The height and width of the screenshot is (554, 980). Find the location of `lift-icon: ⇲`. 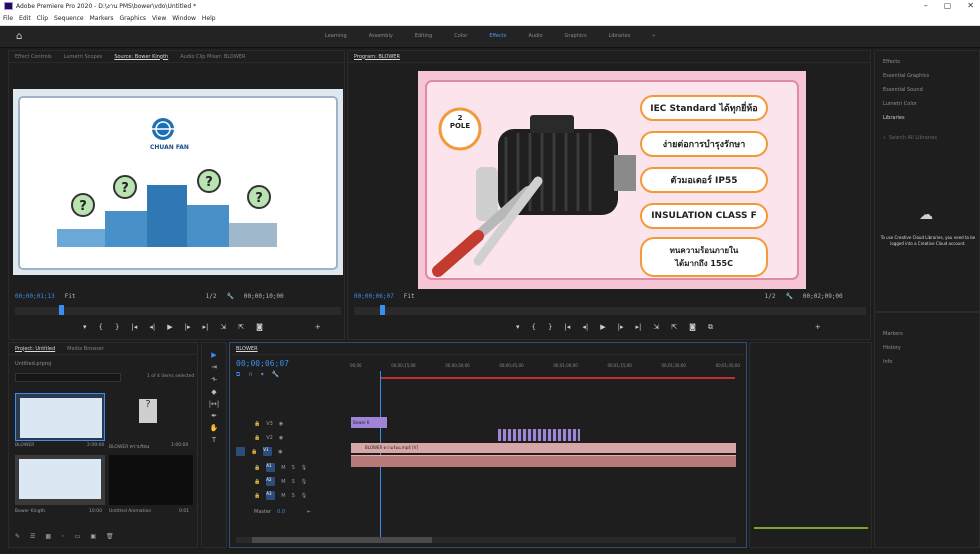

lift-icon: ⇲ is located at coordinates (656, 327).